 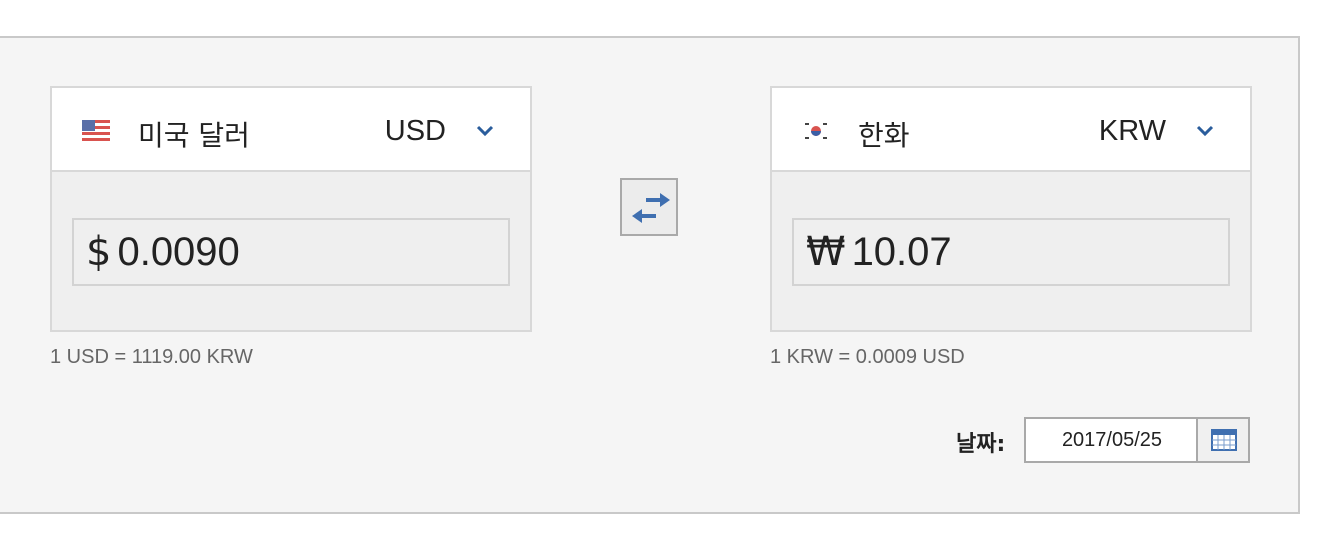 I want to click on swap-currencies-button, so click(x=649, y=207).